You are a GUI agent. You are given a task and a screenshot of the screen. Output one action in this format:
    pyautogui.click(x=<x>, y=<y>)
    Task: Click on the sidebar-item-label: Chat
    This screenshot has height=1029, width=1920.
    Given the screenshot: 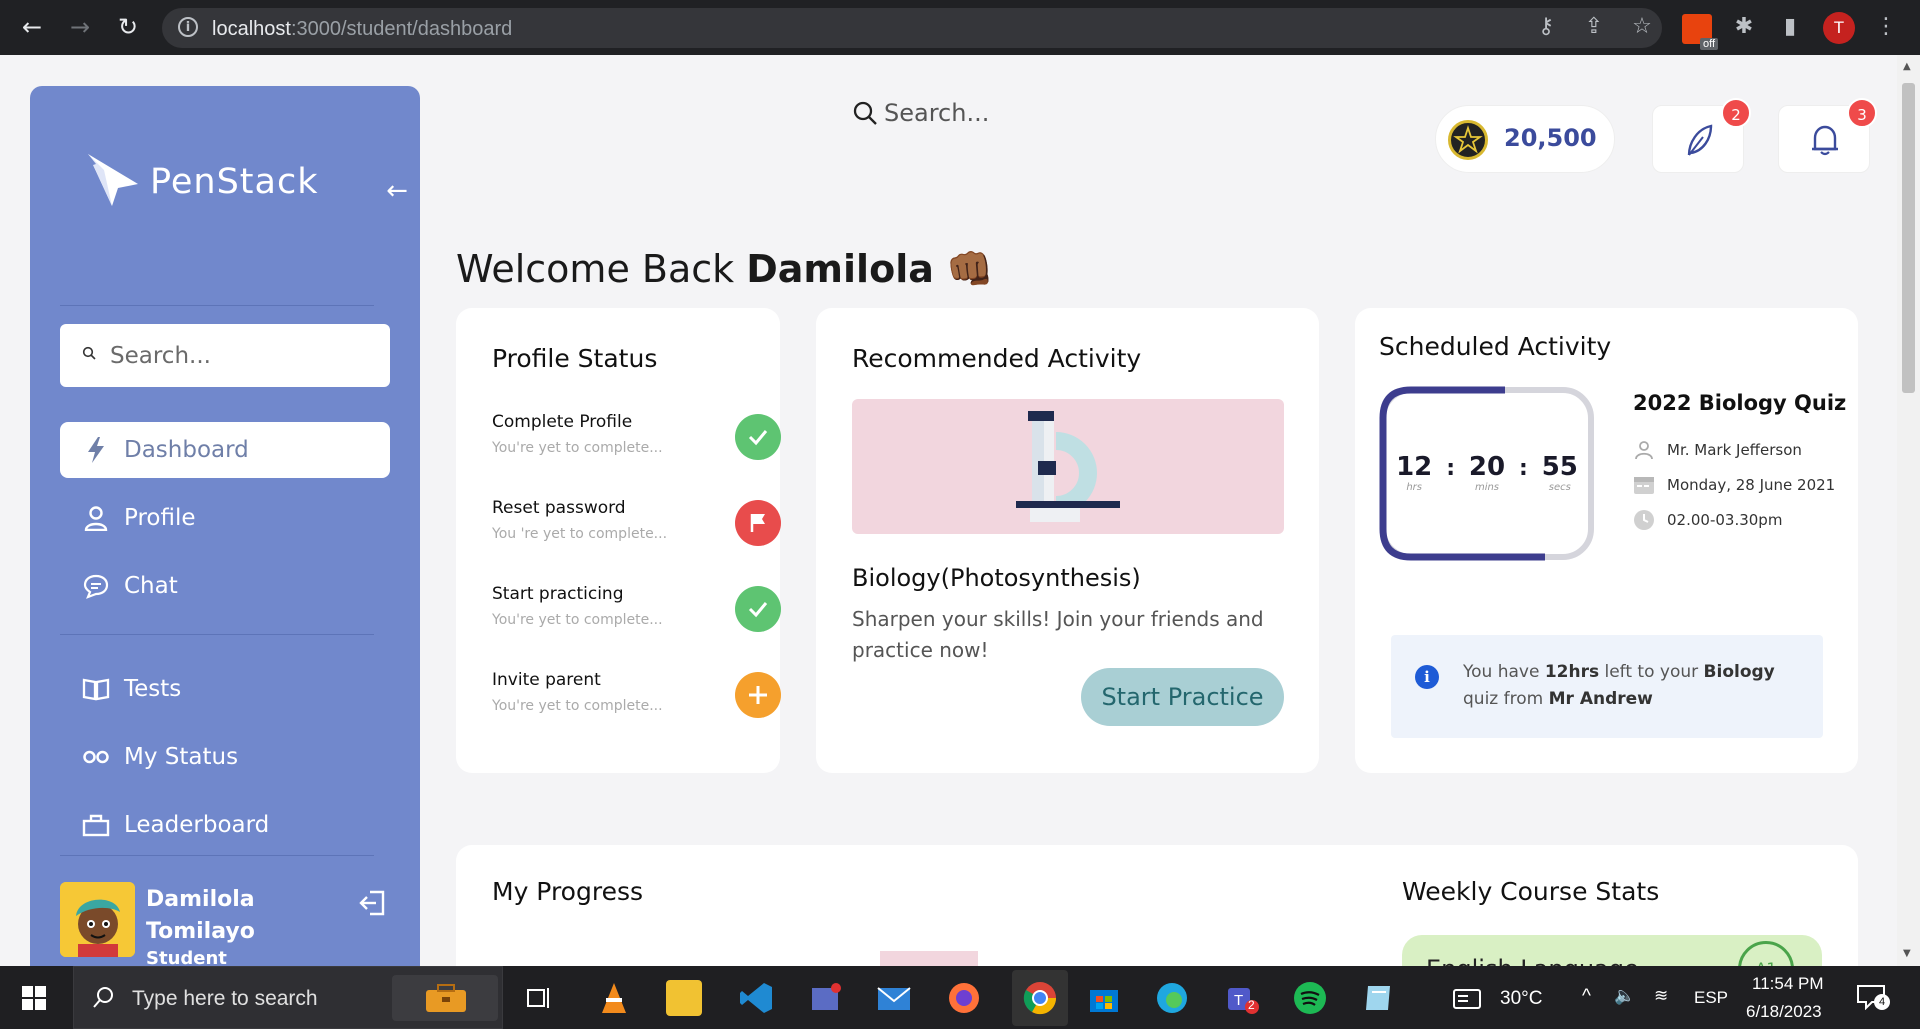 What is the action you would take?
    pyautogui.click(x=151, y=586)
    